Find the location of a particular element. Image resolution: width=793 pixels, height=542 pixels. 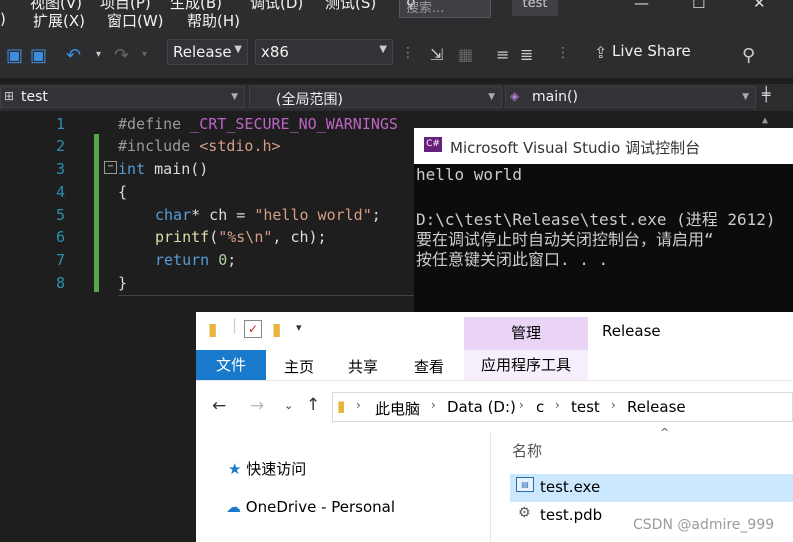

comment-icon: ≡ is located at coordinates (502, 54).